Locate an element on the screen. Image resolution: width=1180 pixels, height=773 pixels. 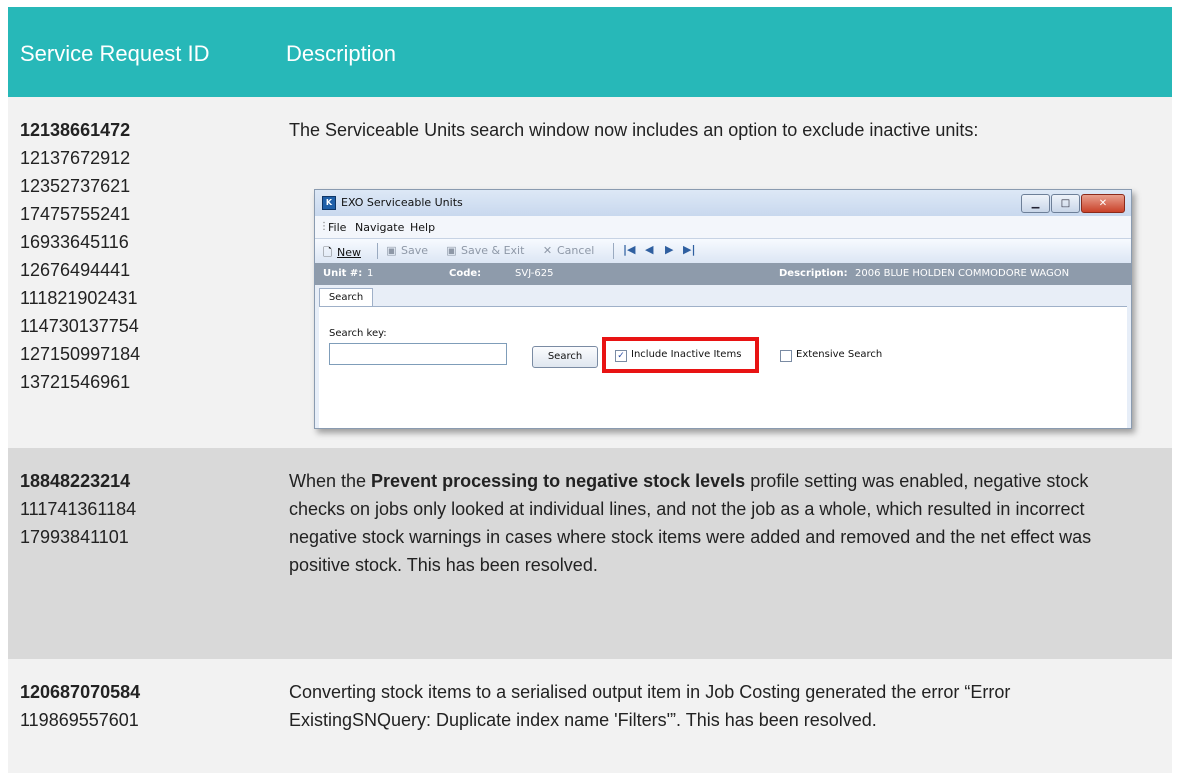
tab-search: Search is located at coordinates (346, 298).